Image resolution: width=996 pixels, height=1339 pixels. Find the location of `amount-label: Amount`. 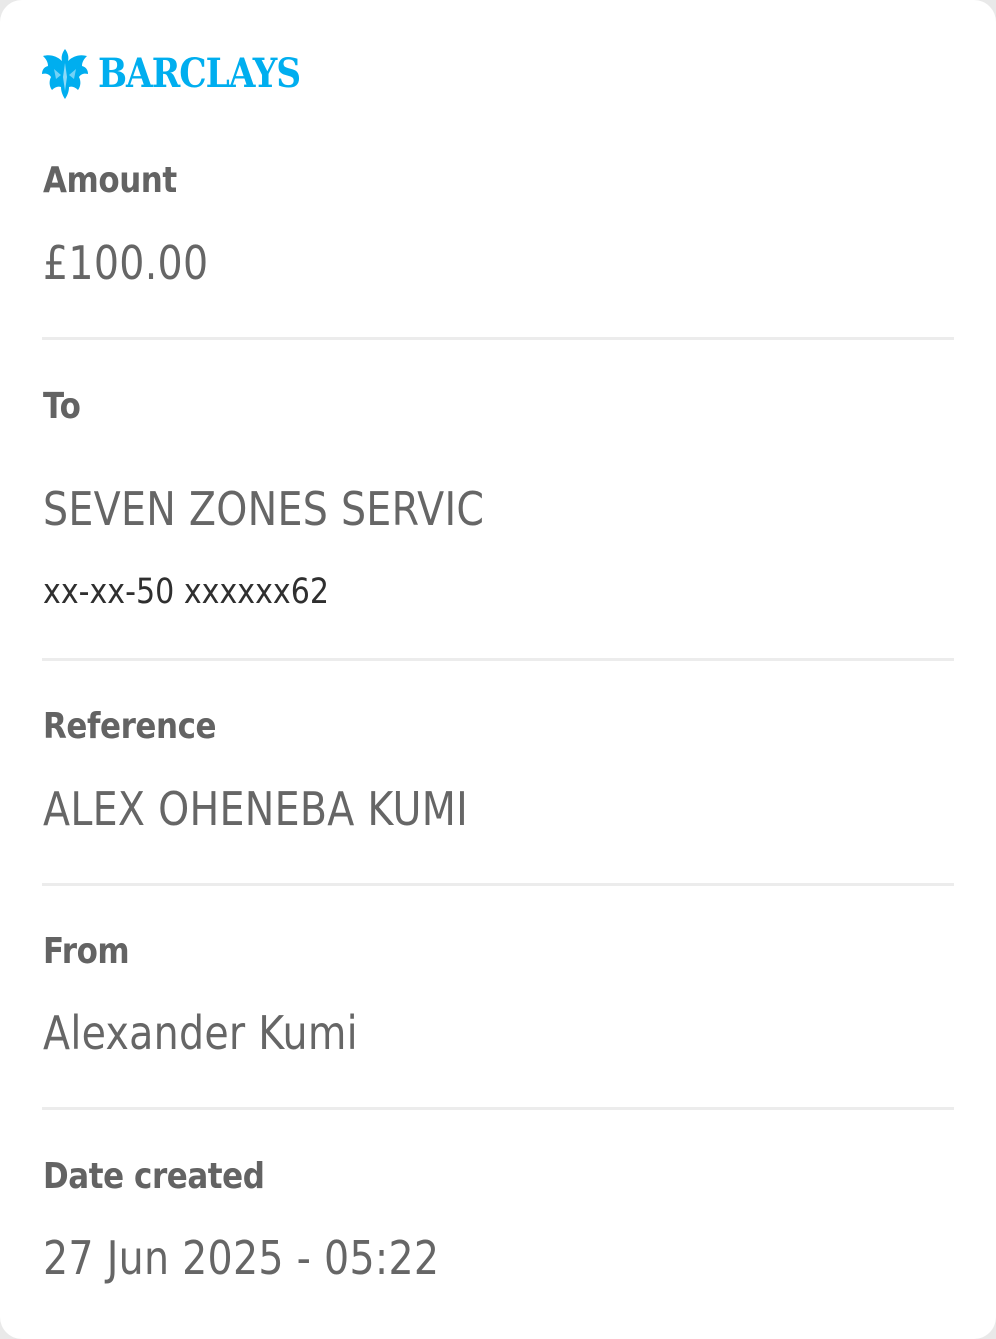

amount-label: Amount is located at coordinates (110, 180).